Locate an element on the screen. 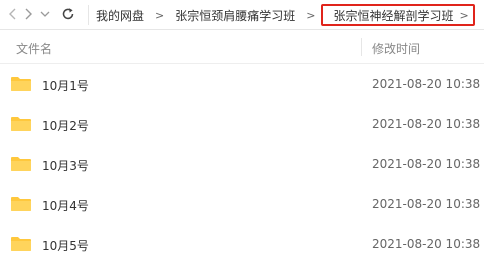 The image size is (484, 264). breadcrumb: 我的网盘 > 张宗恒颈肩腰痛学习班 > 张宗恒神经解剖学习班 > is located at coordinates (287, 15).